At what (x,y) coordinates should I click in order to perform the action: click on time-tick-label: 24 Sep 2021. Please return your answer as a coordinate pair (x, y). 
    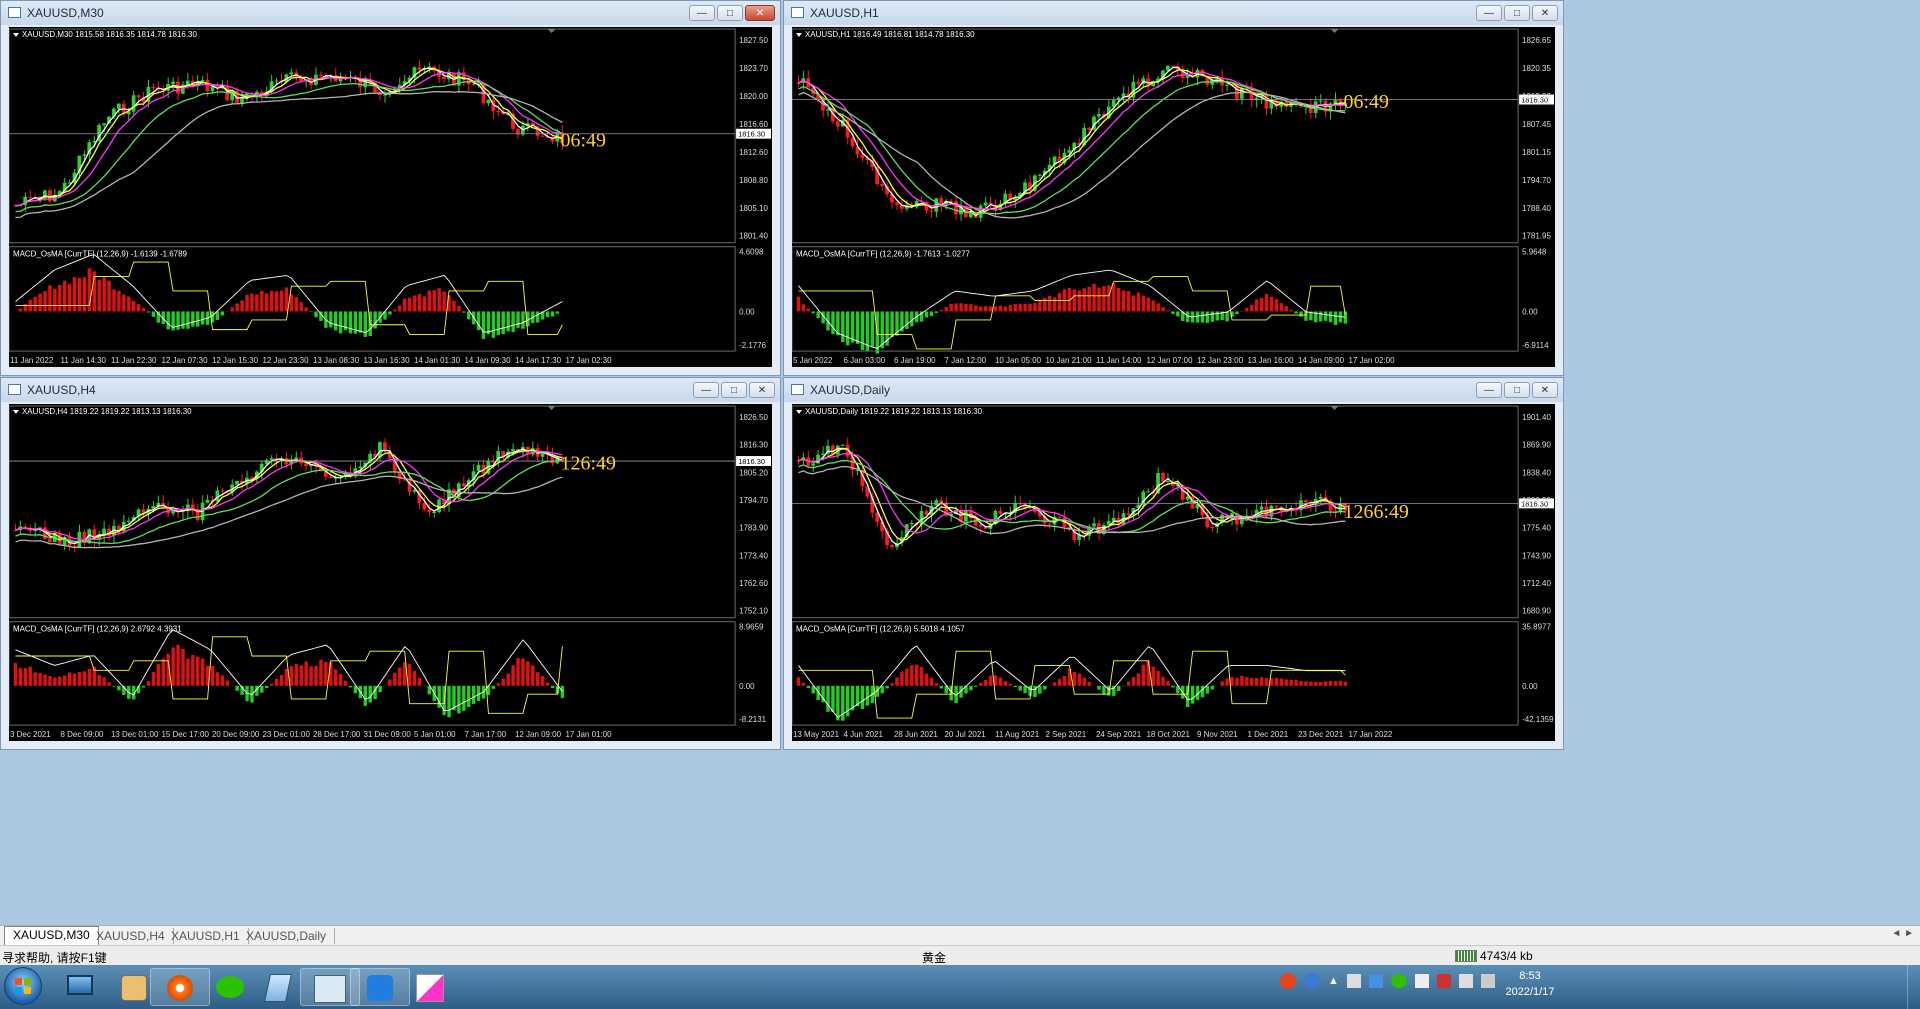
    Looking at the image, I should click on (1119, 734).